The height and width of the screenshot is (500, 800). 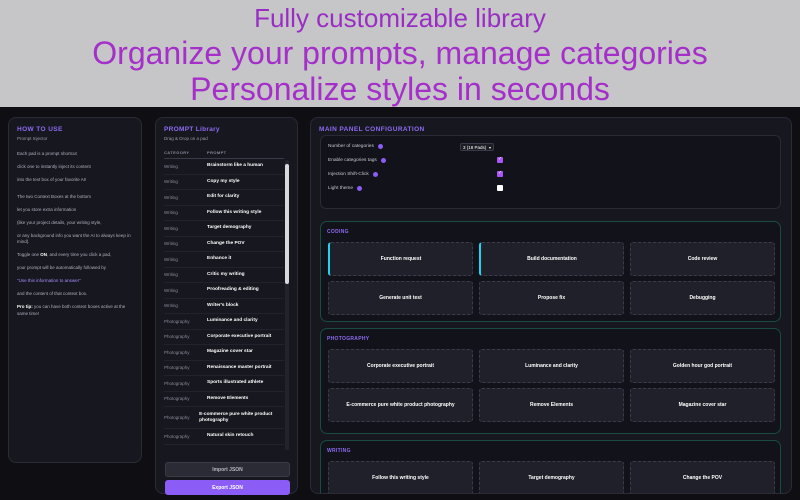 What do you see at coordinates (551, 366) in the screenshot?
I see `prompt-pad: Luminance and clarity` at bounding box center [551, 366].